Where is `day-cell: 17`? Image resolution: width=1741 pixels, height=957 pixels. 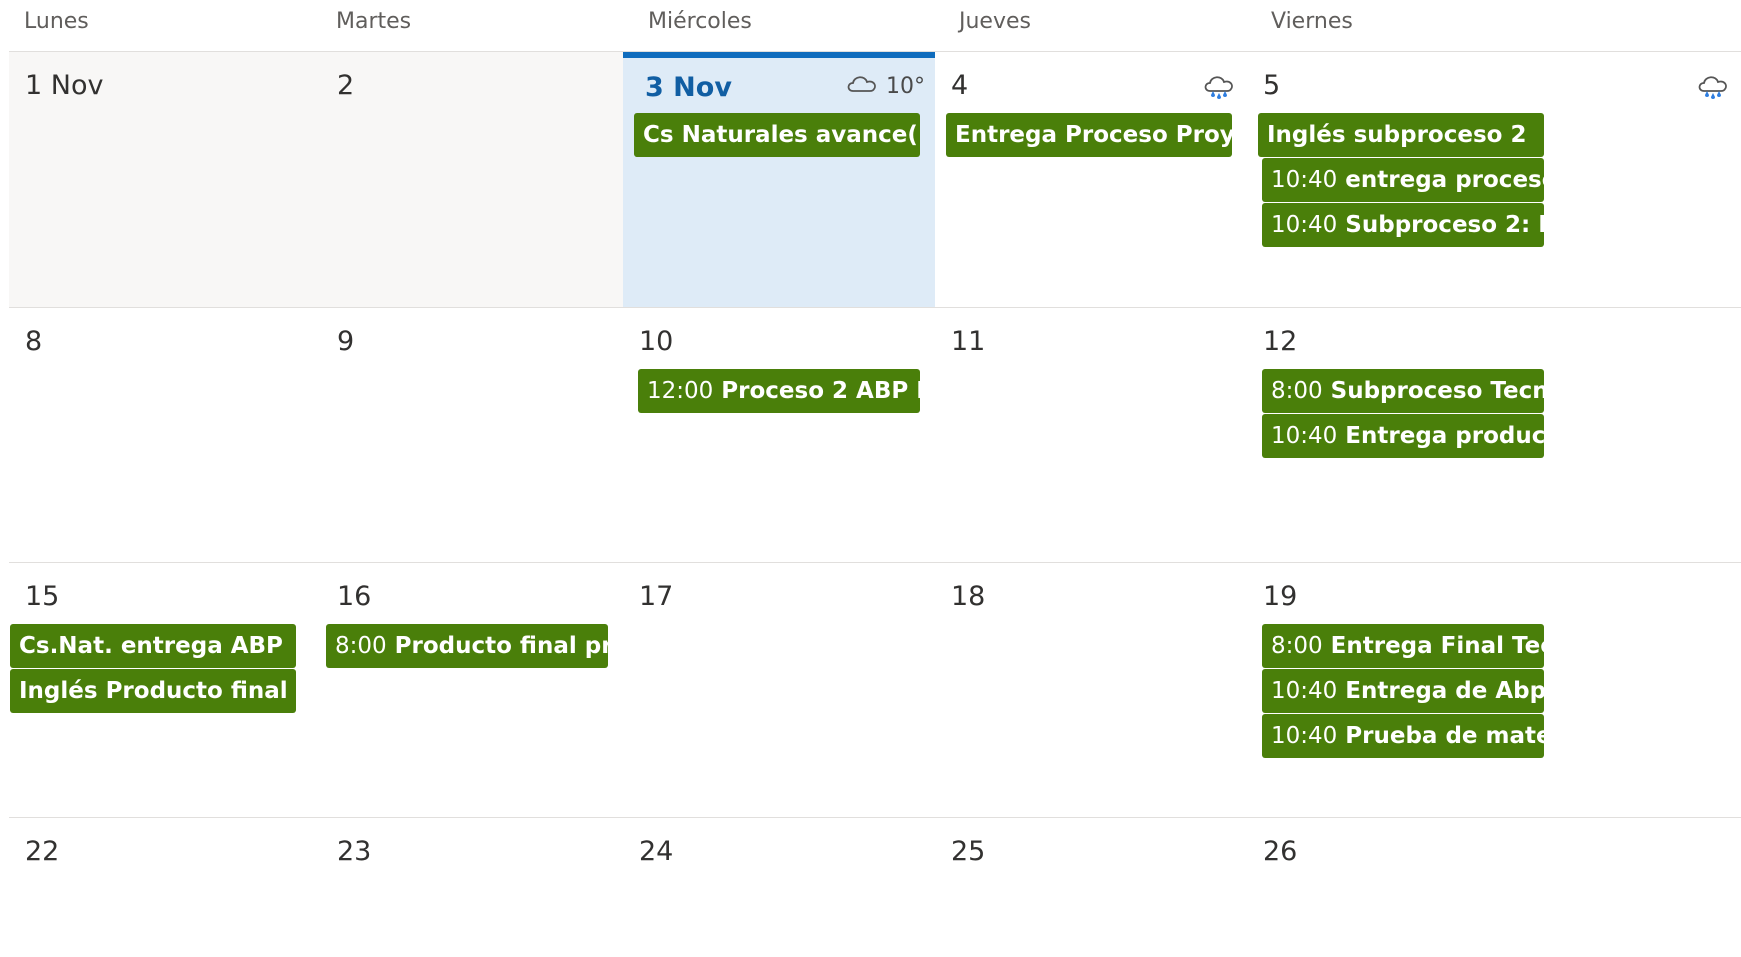
day-cell: 17 is located at coordinates (779, 690).